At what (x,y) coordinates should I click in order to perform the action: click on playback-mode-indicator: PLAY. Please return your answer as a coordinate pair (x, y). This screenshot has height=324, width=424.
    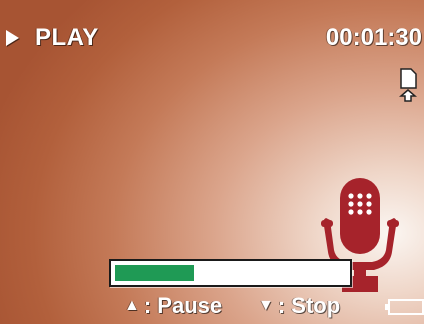
    Looking at the image, I should click on (52, 38).